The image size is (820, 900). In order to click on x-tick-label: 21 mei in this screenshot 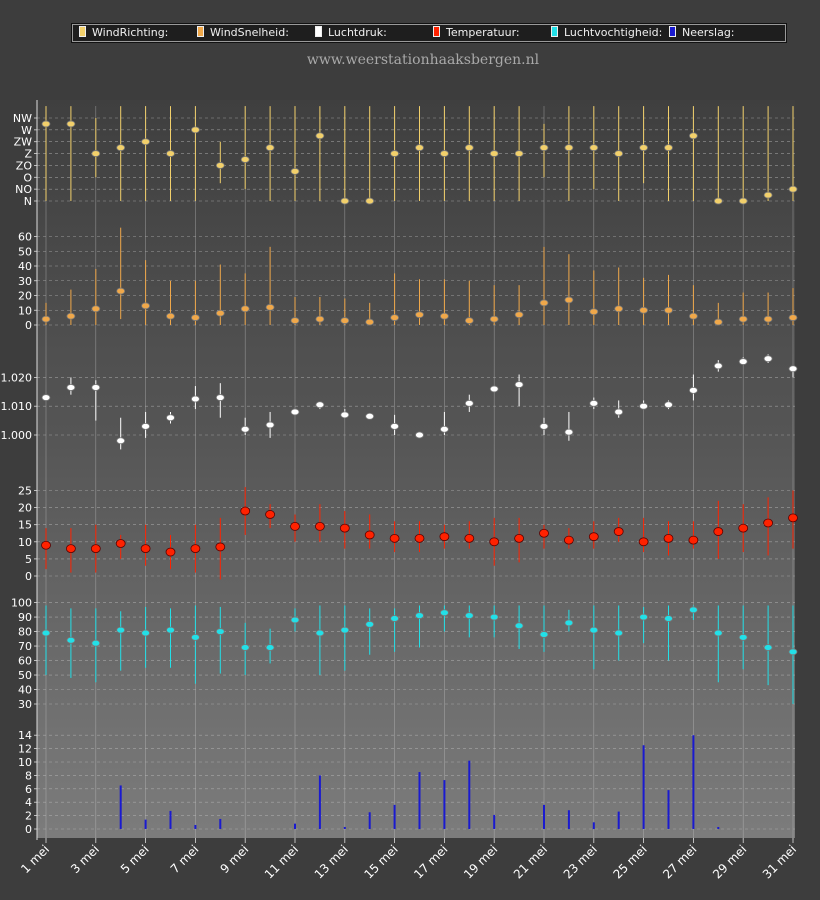, I will do `click(530, 861)`.